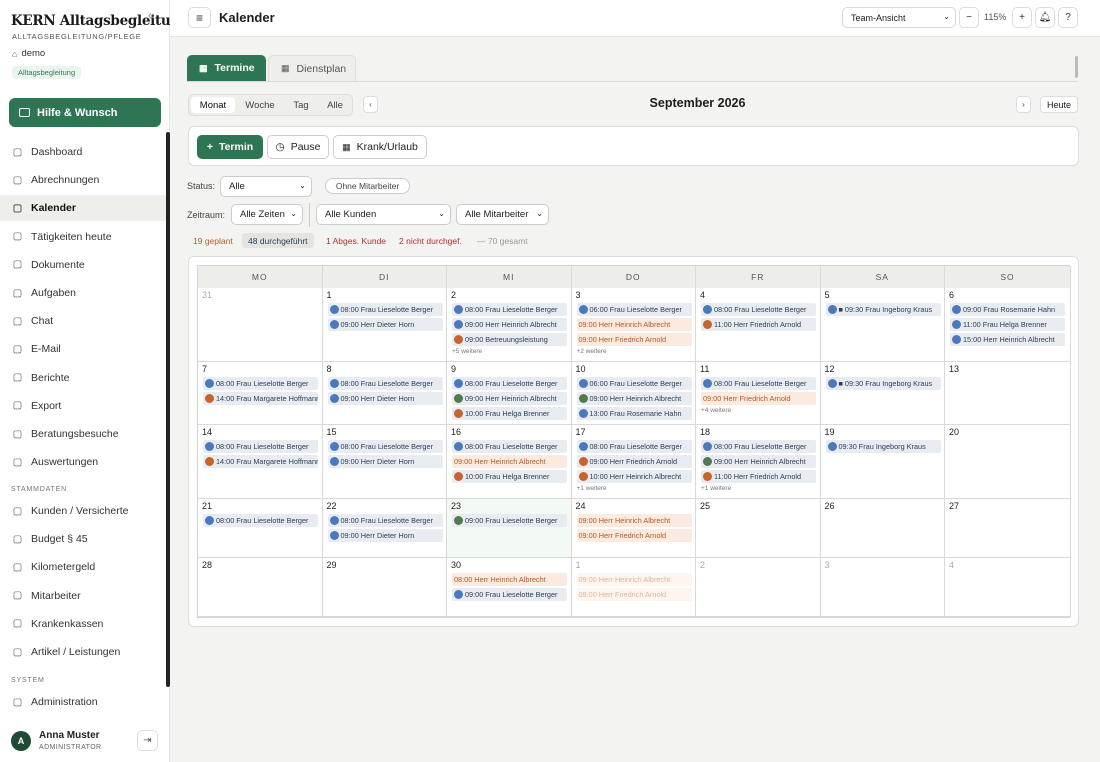 The height and width of the screenshot is (762, 1100). What do you see at coordinates (267, 214) in the screenshot?
I see `period-filter-select: Alle Zeiten ⌄` at bounding box center [267, 214].